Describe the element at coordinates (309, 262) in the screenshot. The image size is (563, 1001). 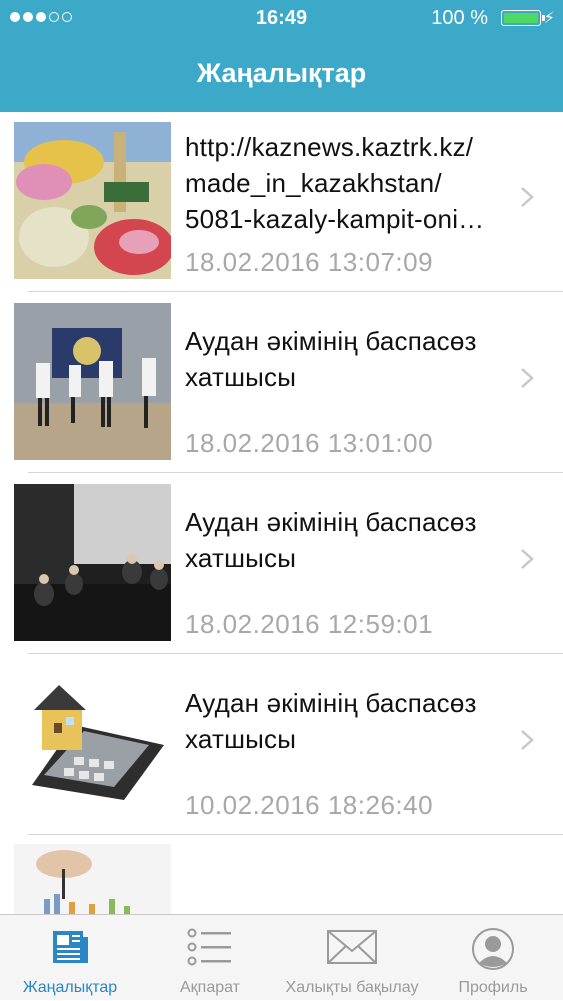
I see `news-date: 18.02.2016 13:07:09` at that location.